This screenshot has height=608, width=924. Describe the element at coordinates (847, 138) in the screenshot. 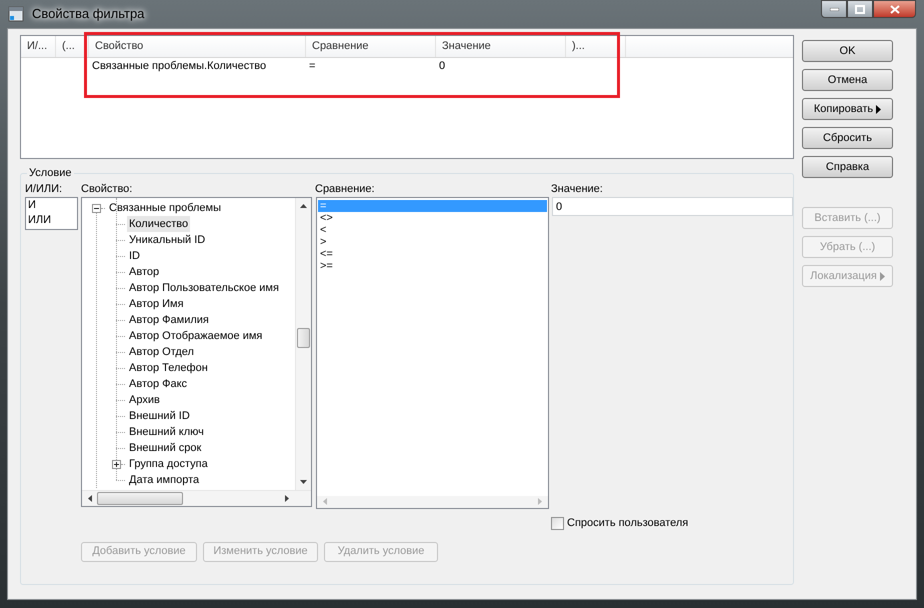

I see `dialog-button: Сбросить` at that location.